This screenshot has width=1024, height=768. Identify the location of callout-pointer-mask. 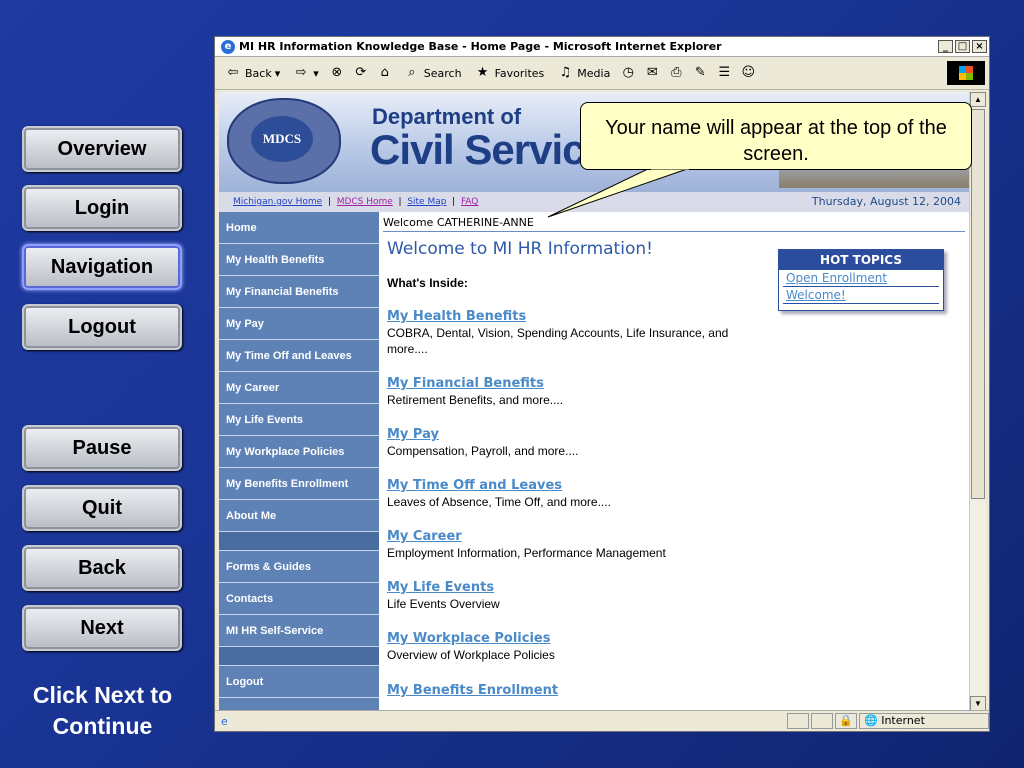
(670, 168).